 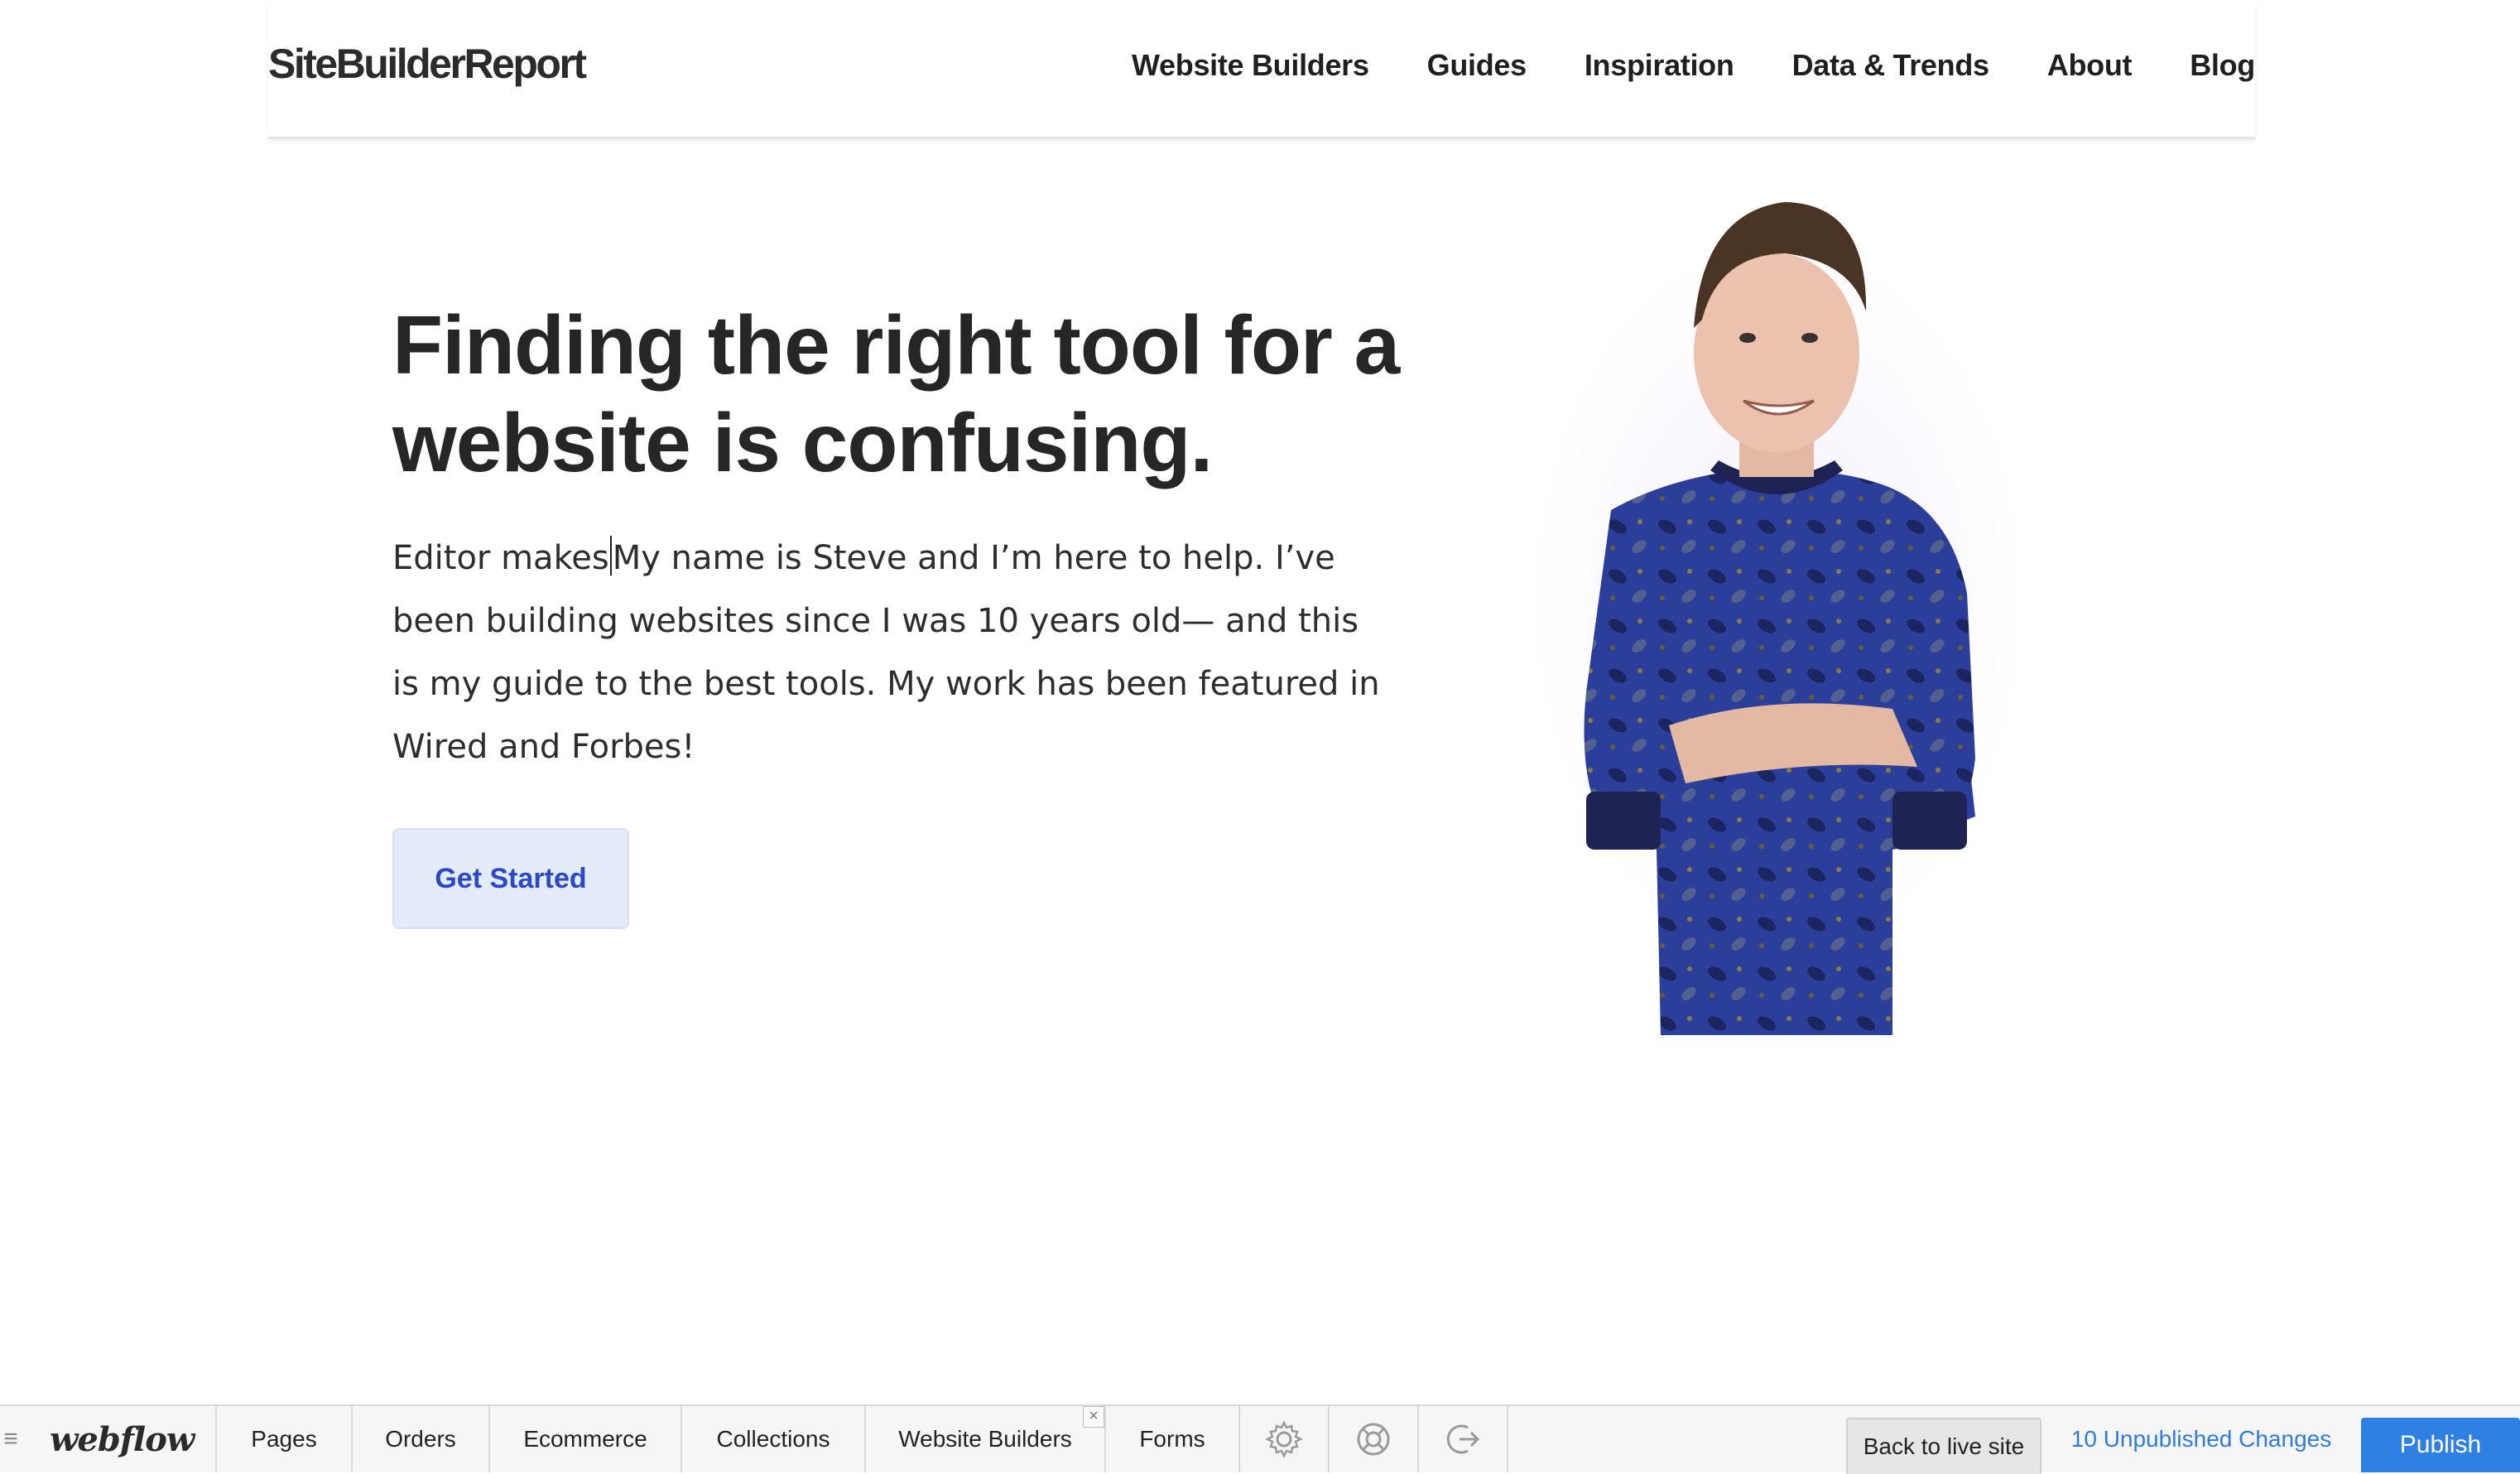 I want to click on nav-website-builders: Website Builders, so click(x=1250, y=65).